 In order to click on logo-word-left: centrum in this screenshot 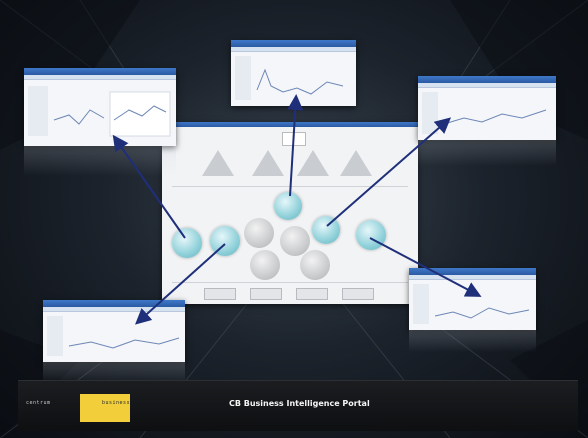, I will do `click(38, 403)`.